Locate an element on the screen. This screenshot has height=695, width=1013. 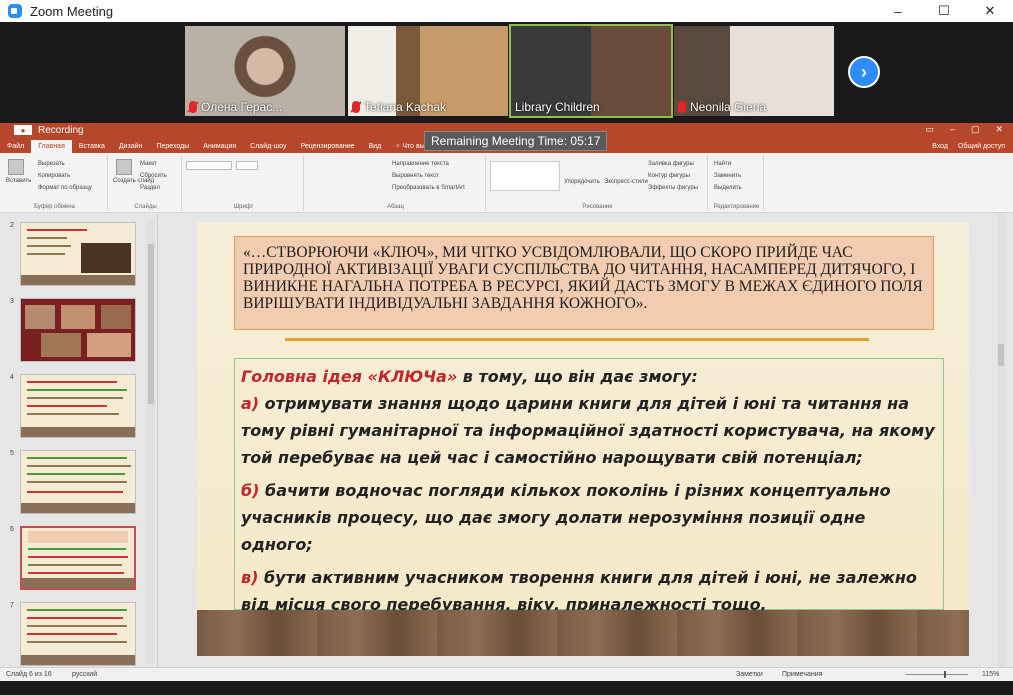
tab-review: Рецензирование is located at coordinates (327, 146).